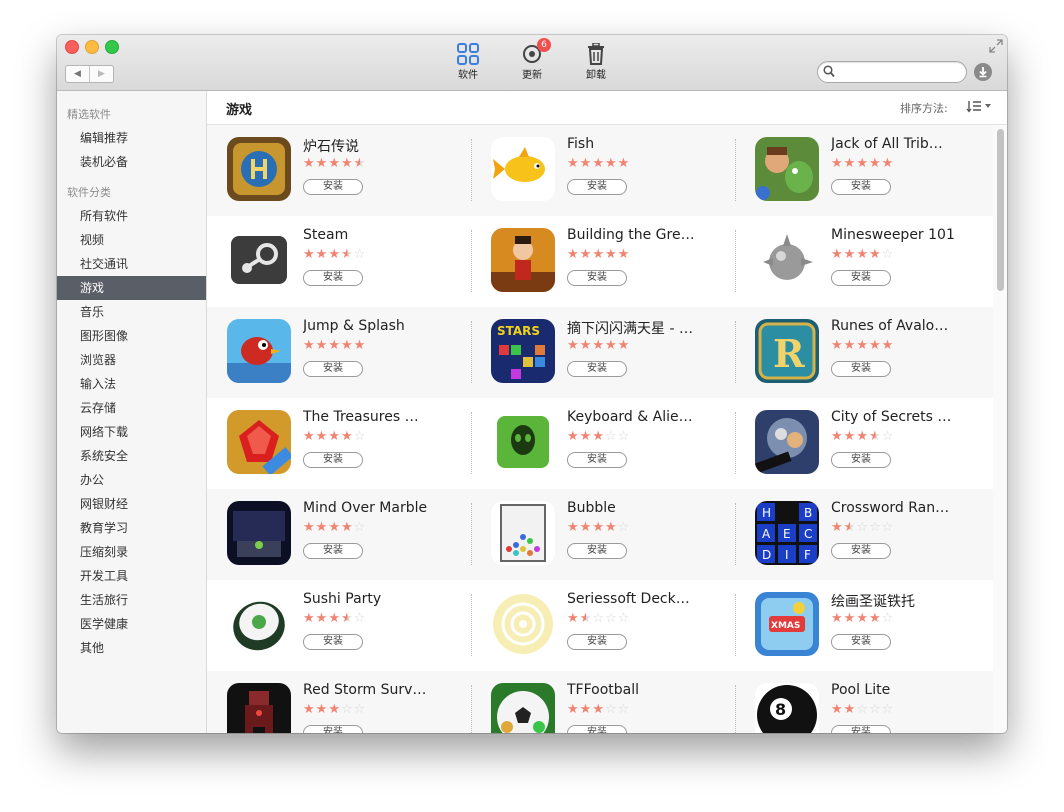 This screenshot has height=812, width=1064. I want to click on app-name: Steam, so click(383, 235).